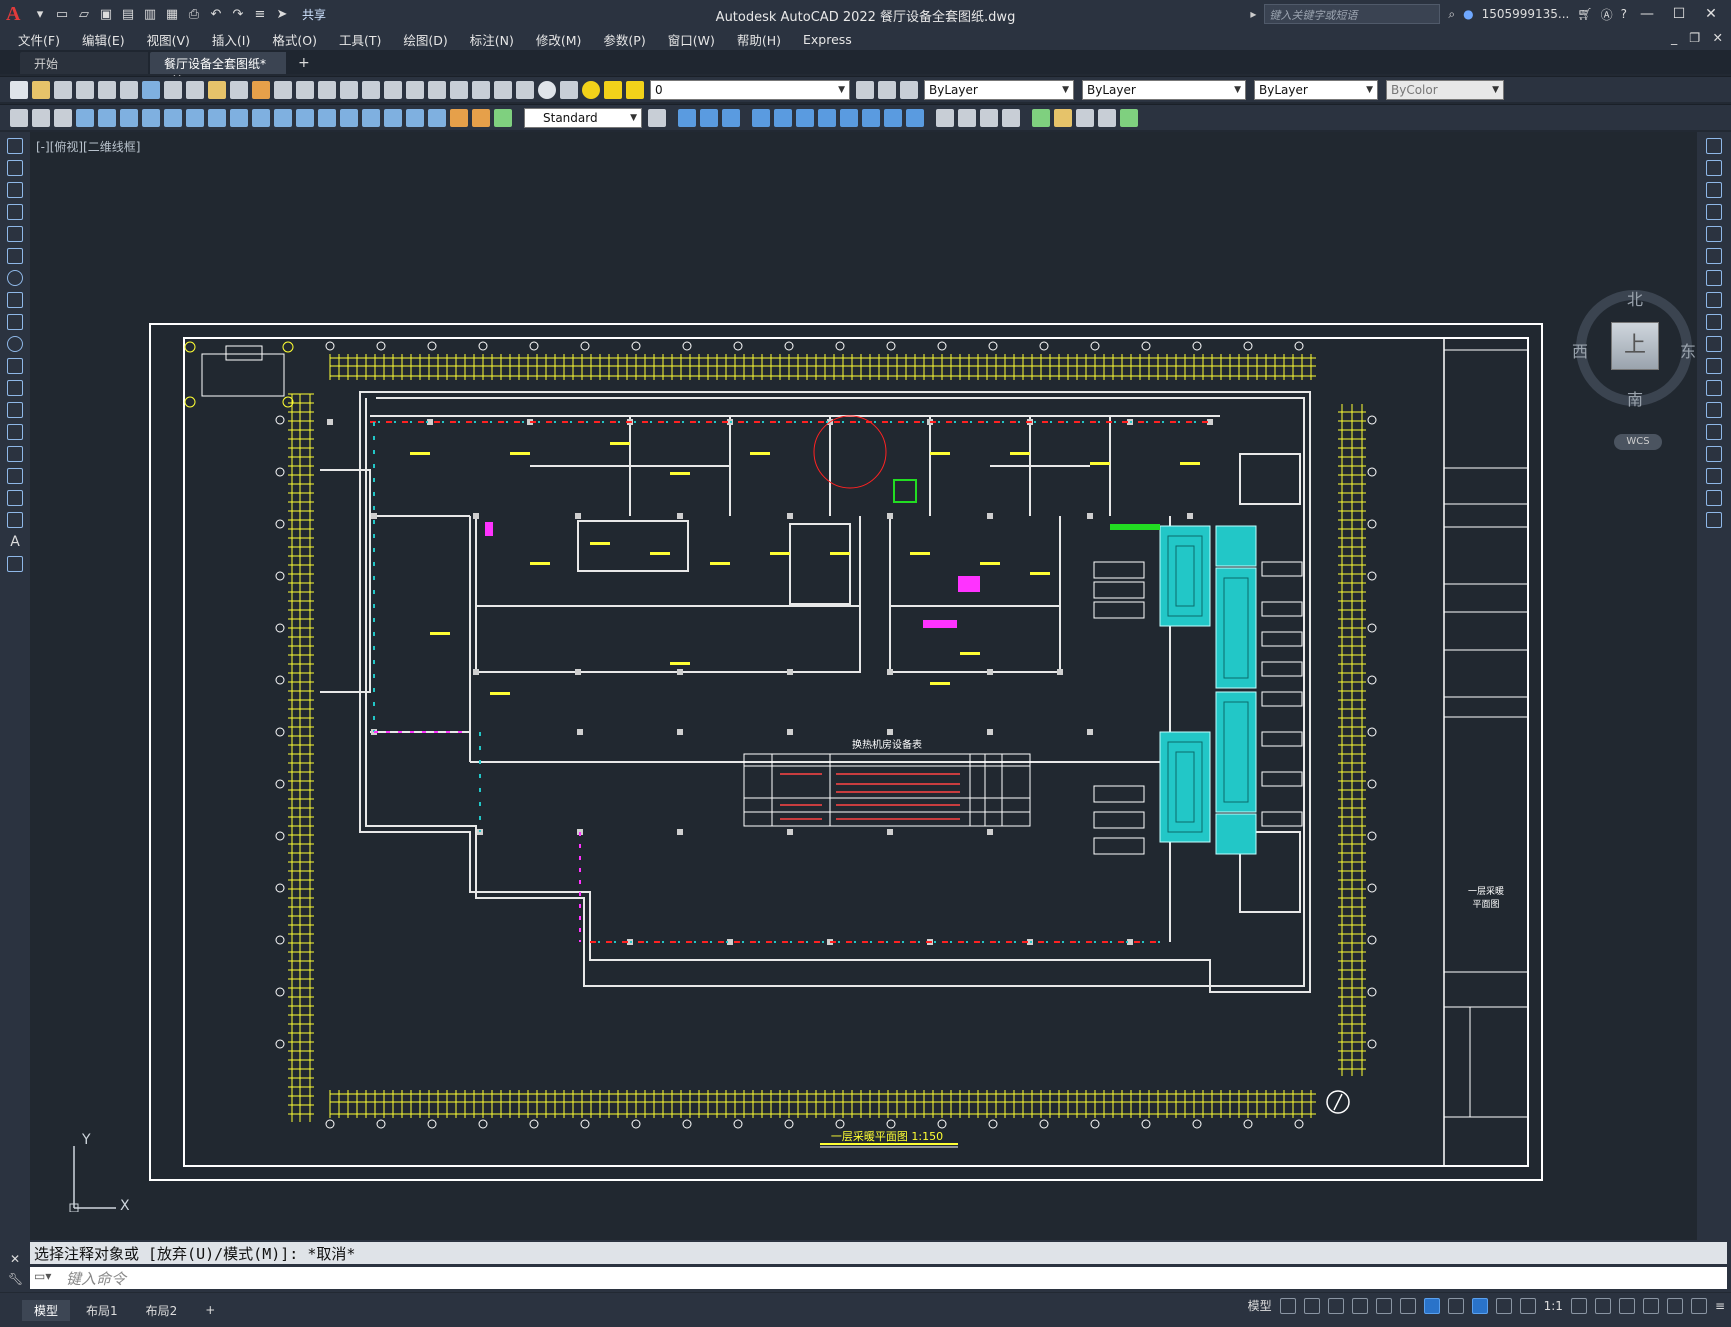  What do you see at coordinates (15, 1279) in the screenshot?
I see `command-settings-icon: 🔧︎` at bounding box center [15, 1279].